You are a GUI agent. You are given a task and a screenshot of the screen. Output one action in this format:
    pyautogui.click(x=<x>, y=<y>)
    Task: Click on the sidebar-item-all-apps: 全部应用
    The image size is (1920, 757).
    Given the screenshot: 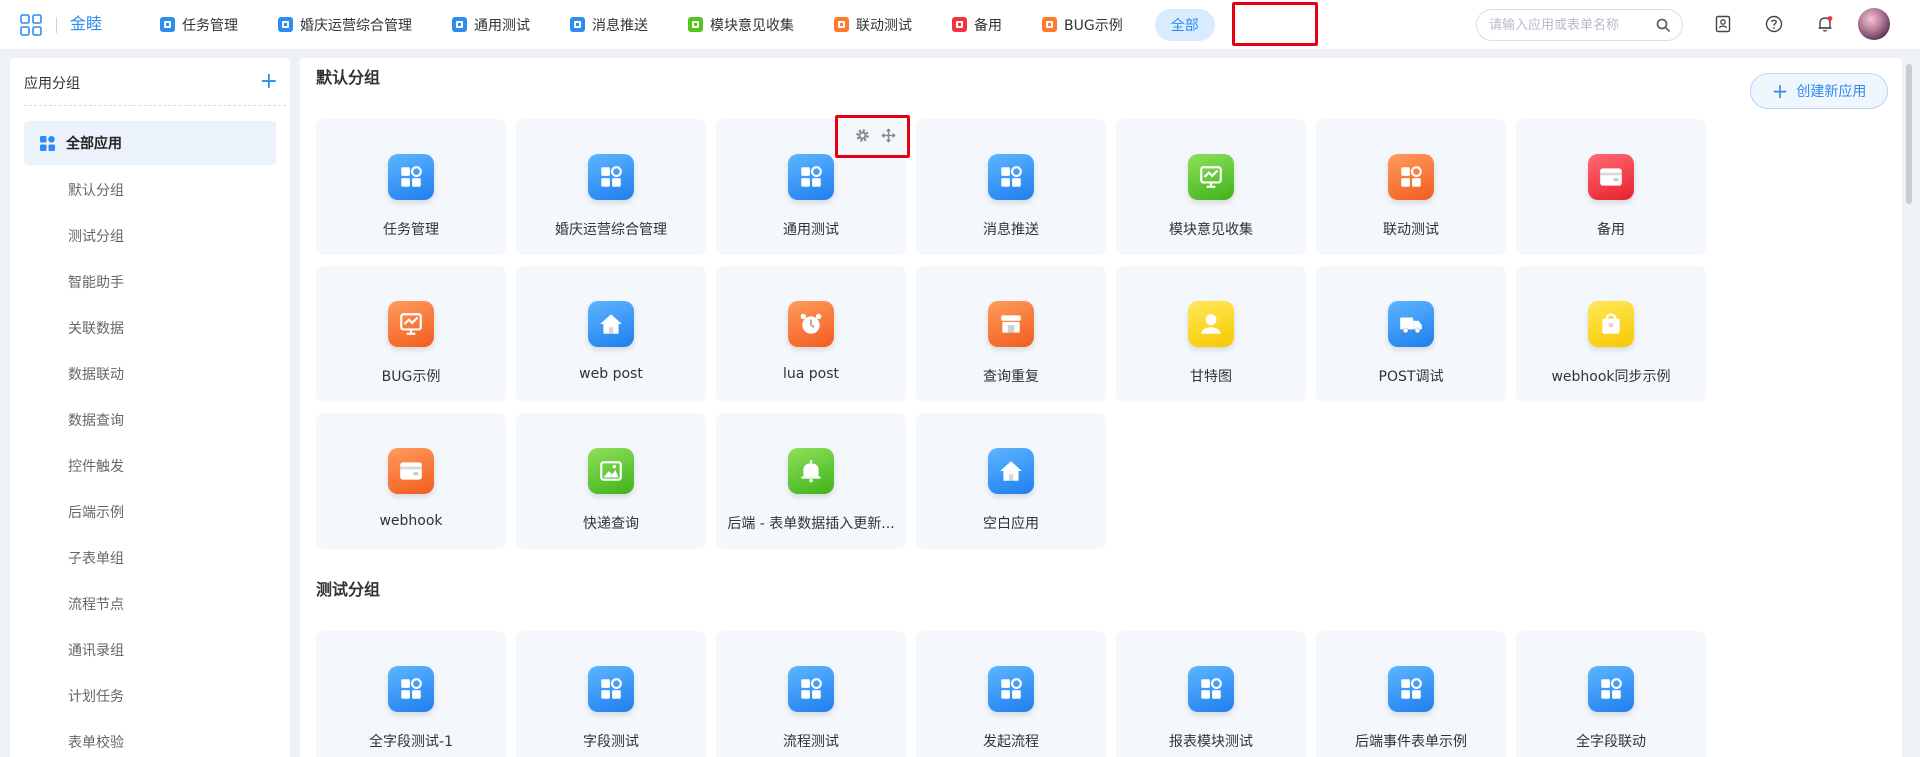 What is the action you would take?
    pyautogui.click(x=150, y=143)
    